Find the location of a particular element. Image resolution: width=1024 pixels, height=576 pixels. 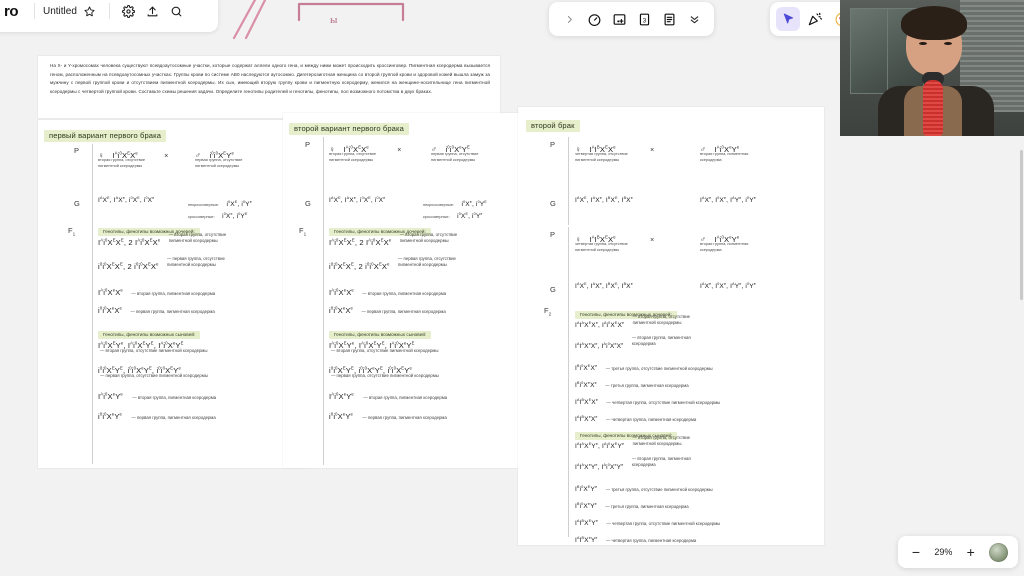

genotype: IAIAXEXe, IAi0XEXe is located at coordinates (600, 324).